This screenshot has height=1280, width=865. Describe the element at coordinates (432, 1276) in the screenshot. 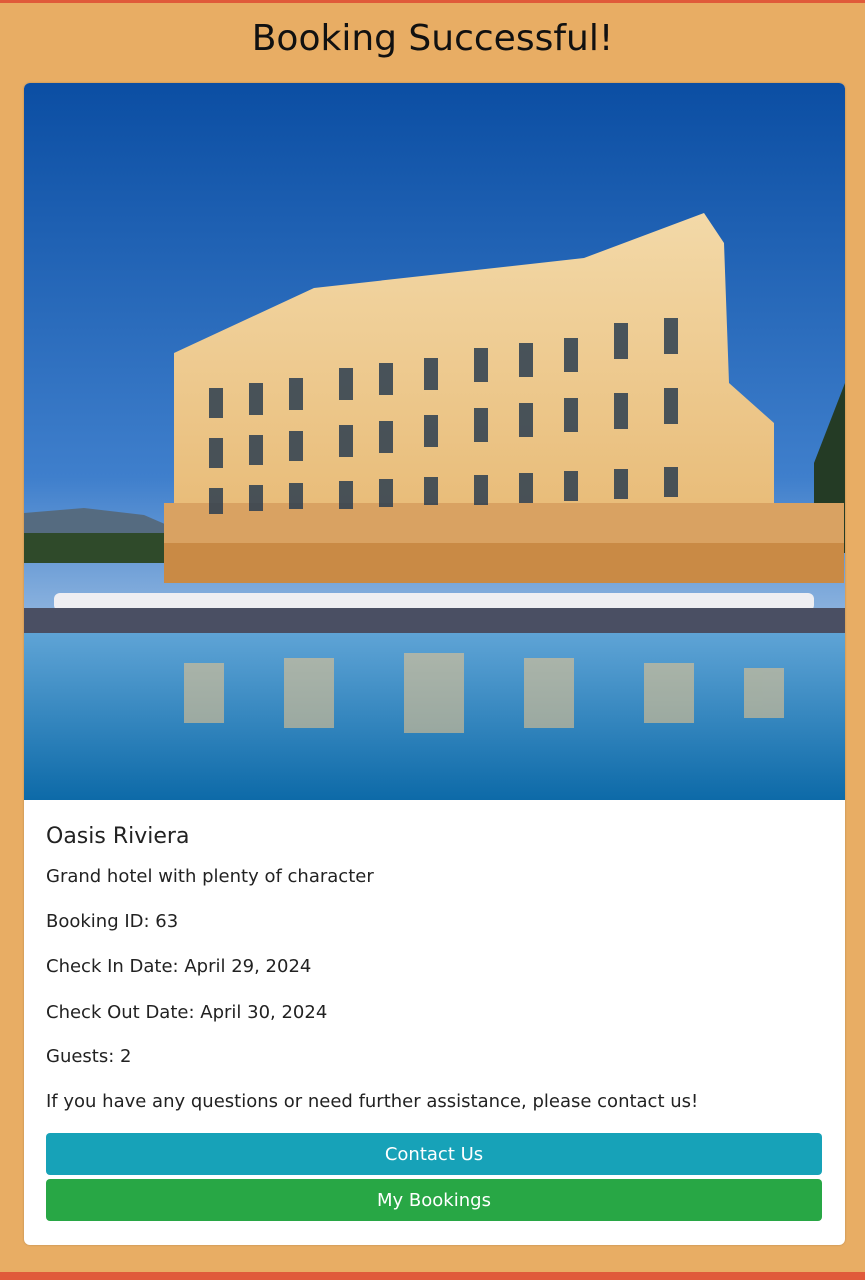

I see `bottom-accent-bar` at that location.